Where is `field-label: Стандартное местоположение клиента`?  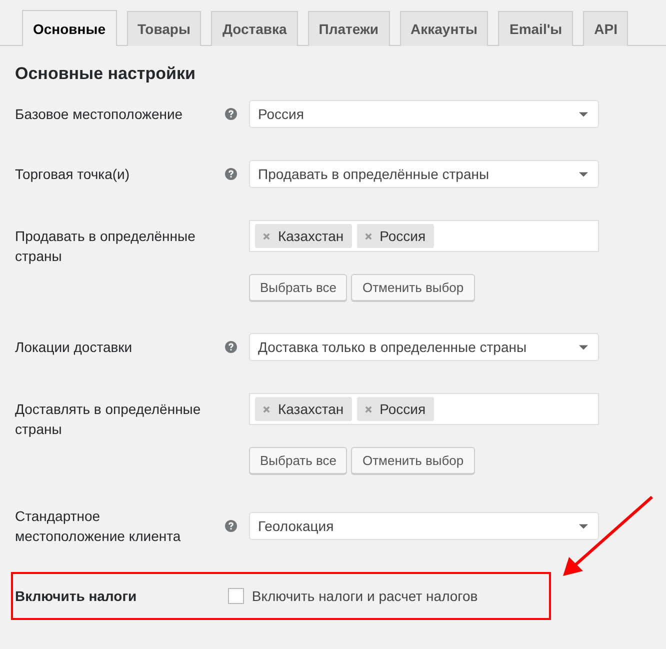 field-label: Стандартное местоположение клиента is located at coordinates (98, 526).